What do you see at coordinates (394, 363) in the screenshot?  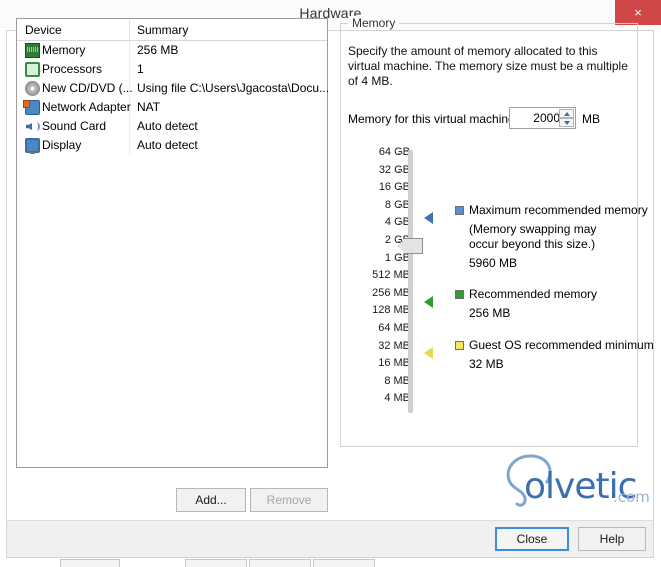 I see `scale-label: 16 MB` at bounding box center [394, 363].